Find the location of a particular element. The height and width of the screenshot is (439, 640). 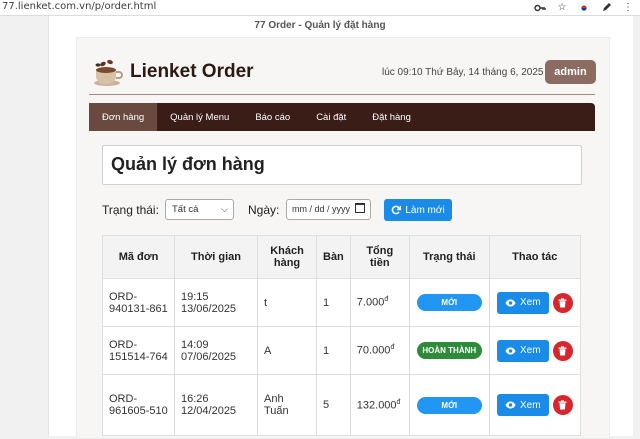

status-badge: HOÀN THÀNH is located at coordinates (449, 350).